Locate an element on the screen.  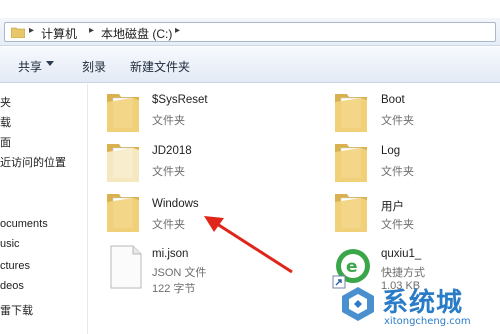
nav-item-documents: ocuments is located at coordinates (24, 224).